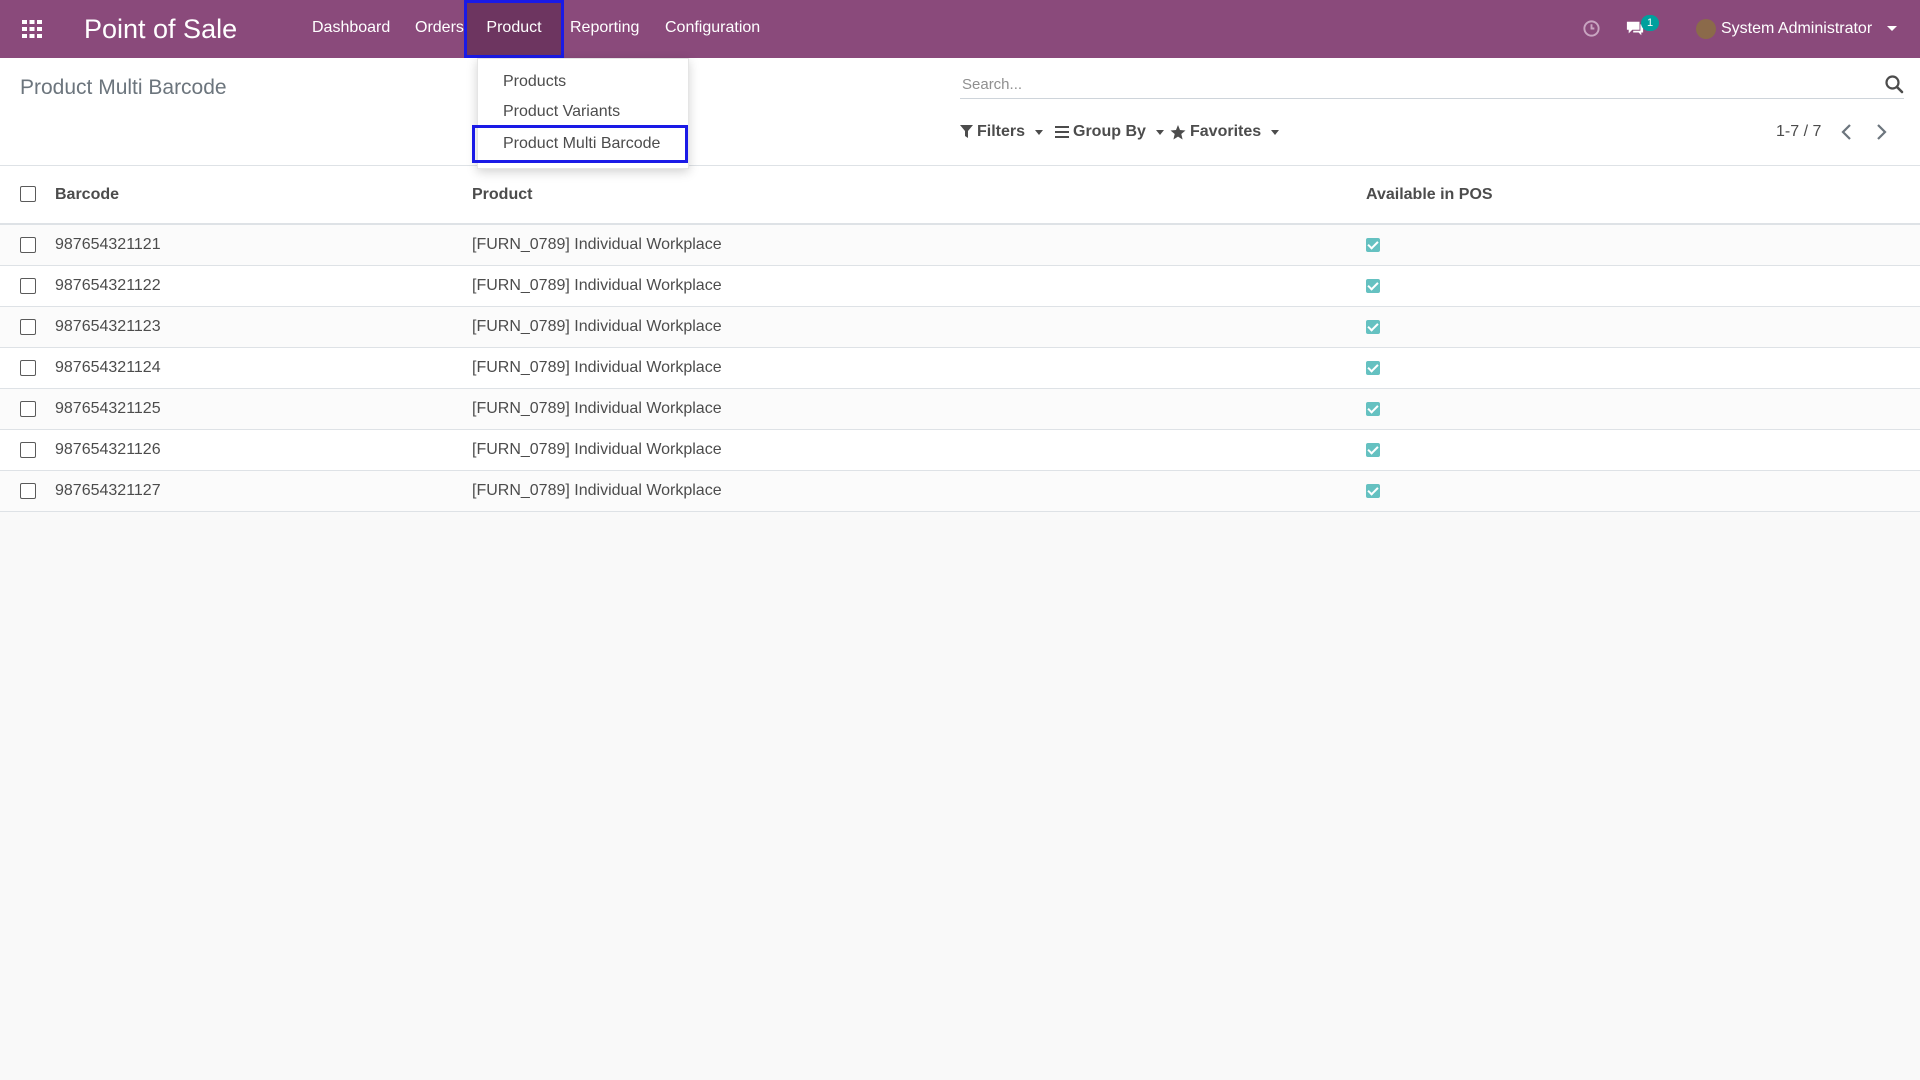 This screenshot has width=1920, height=1080. I want to click on user-menu-name: System Administrator, so click(1796, 29).